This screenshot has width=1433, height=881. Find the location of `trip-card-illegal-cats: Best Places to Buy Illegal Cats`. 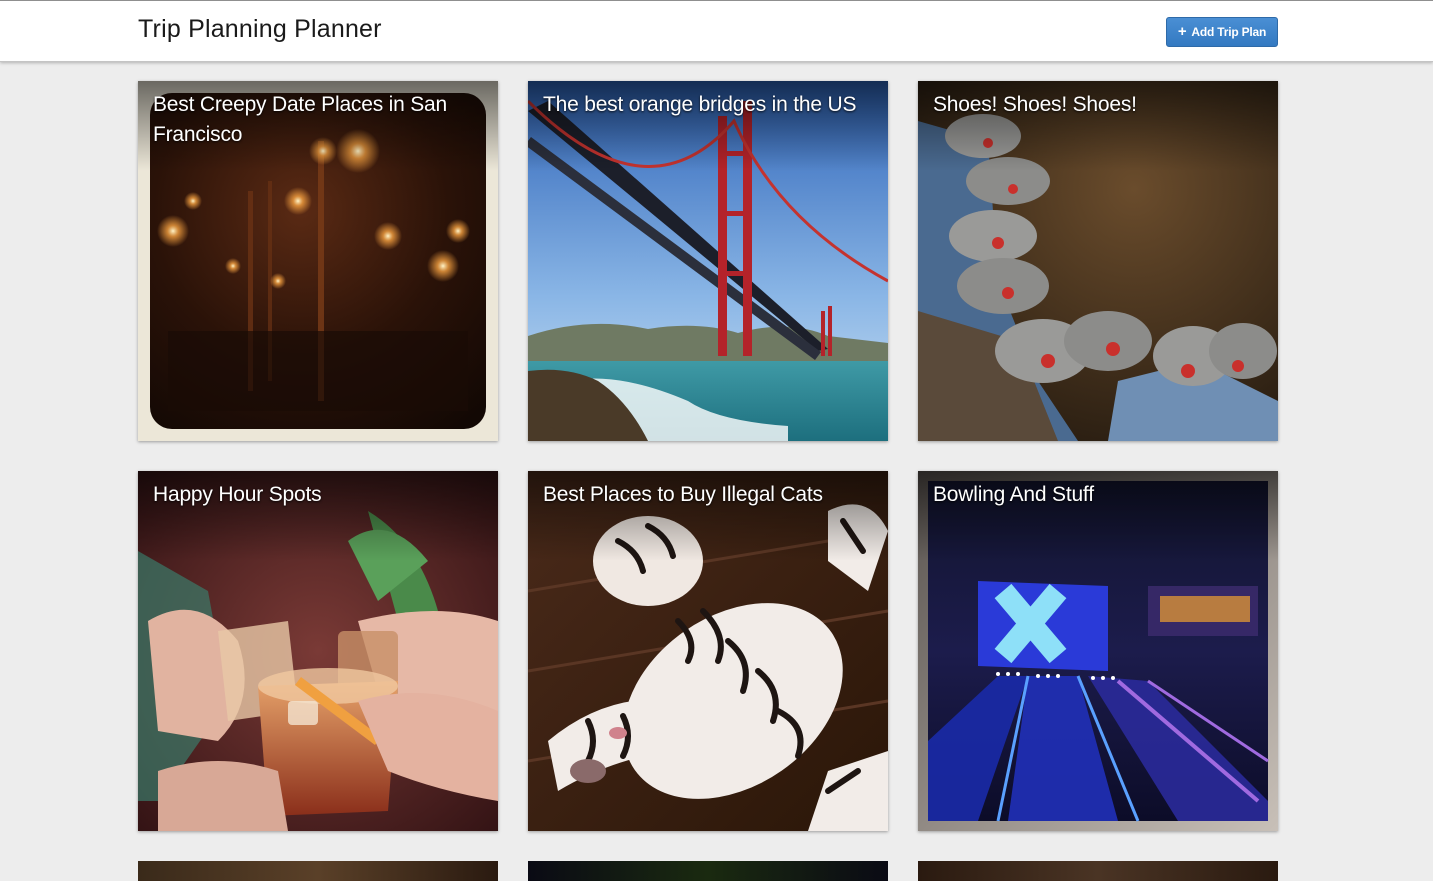

trip-card-illegal-cats: Best Places to Buy Illegal Cats is located at coordinates (708, 651).